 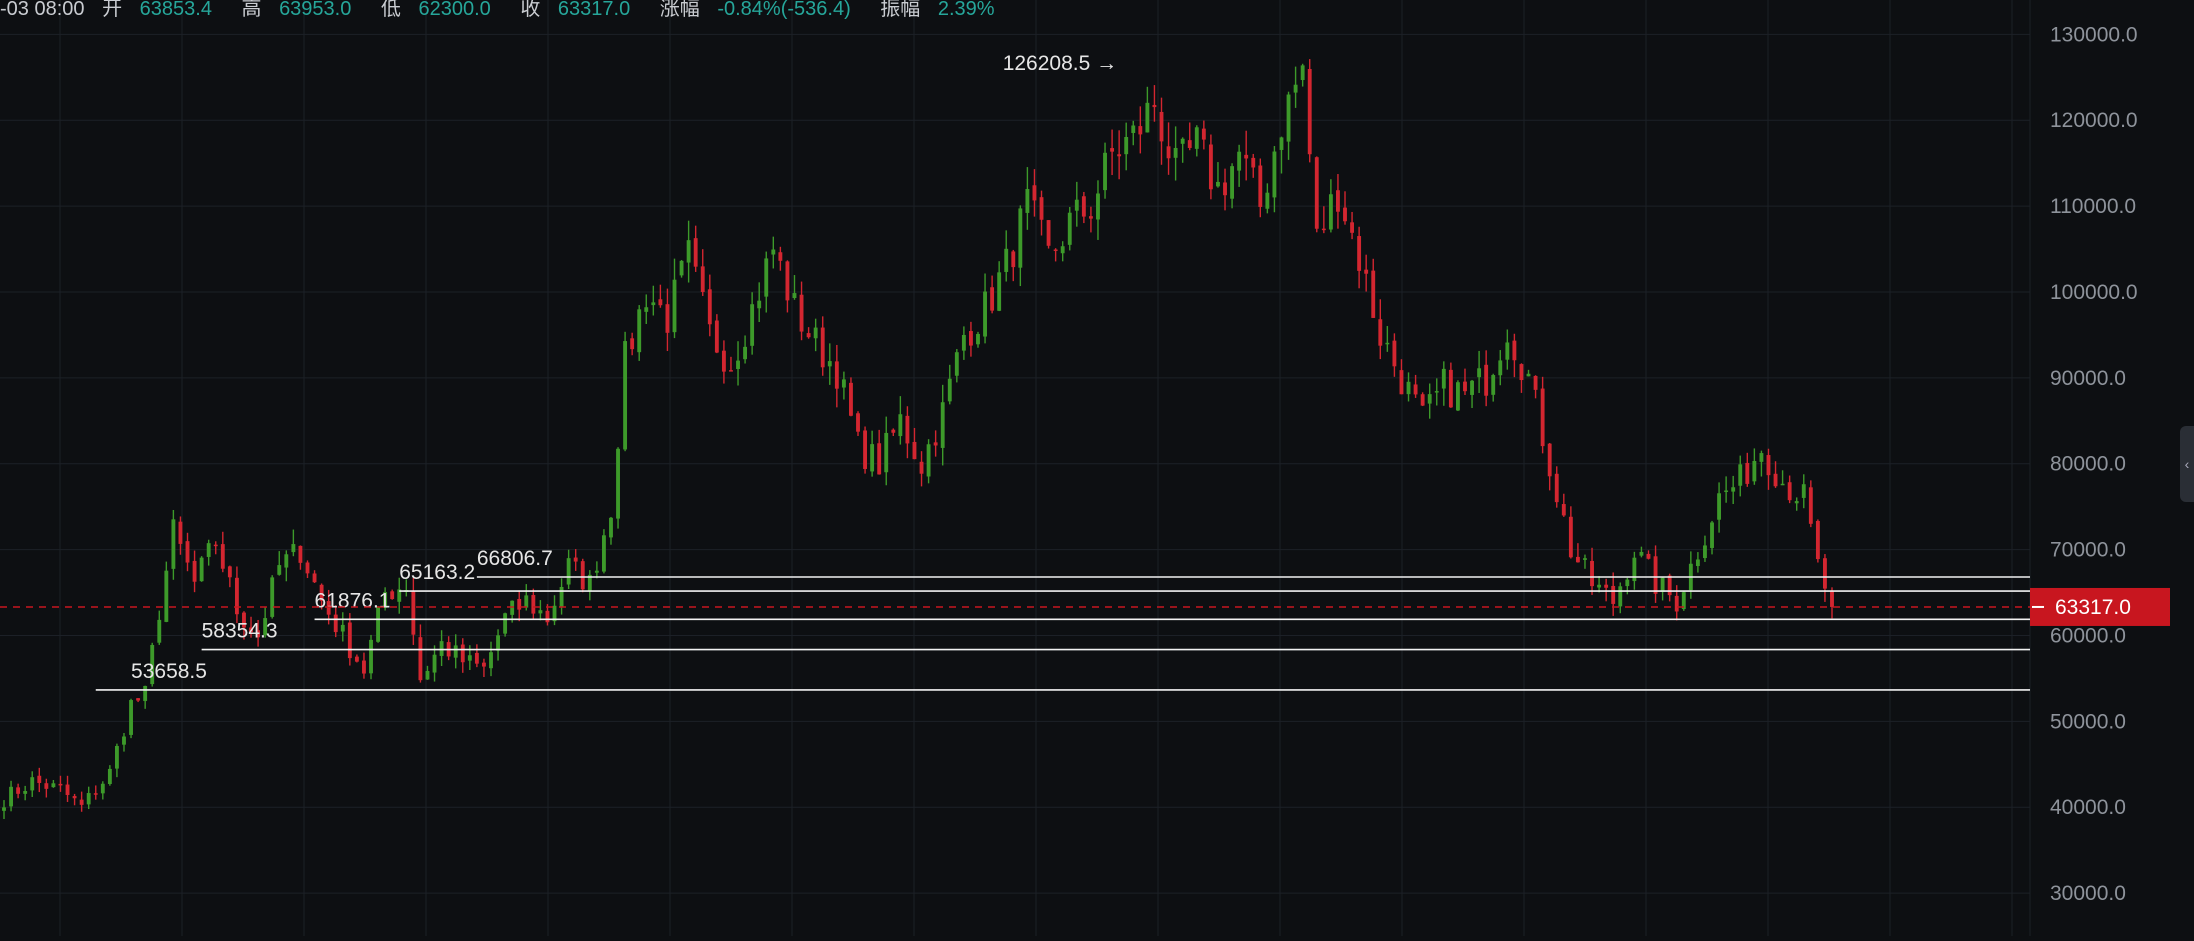 What do you see at coordinates (169, 671) in the screenshot?
I see `level-annotation-label: 53658.5` at bounding box center [169, 671].